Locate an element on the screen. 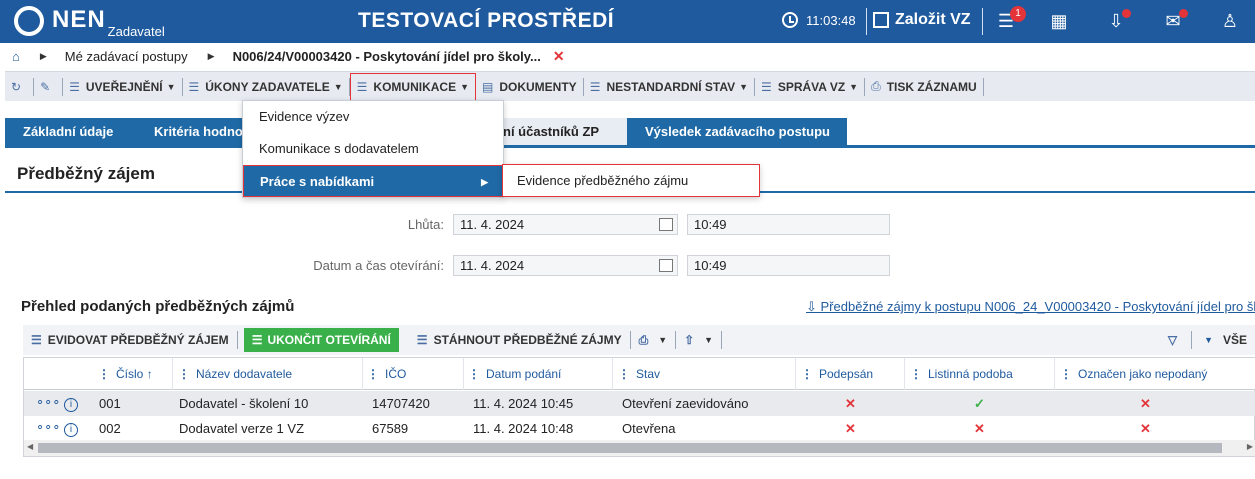 The height and width of the screenshot is (479, 1255). column-header-datum: ⋮ Datum podání is located at coordinates (514, 374).